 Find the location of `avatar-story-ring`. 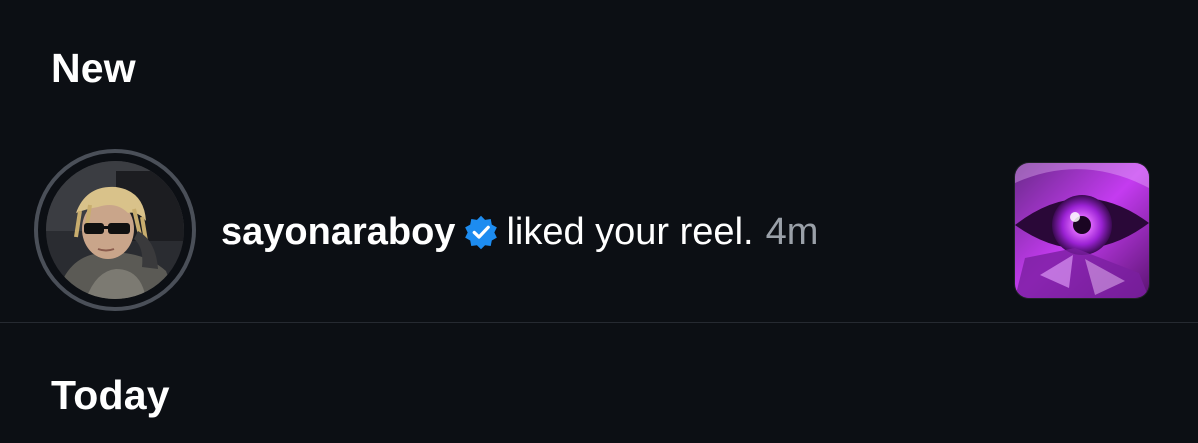

avatar-story-ring is located at coordinates (115, 230).